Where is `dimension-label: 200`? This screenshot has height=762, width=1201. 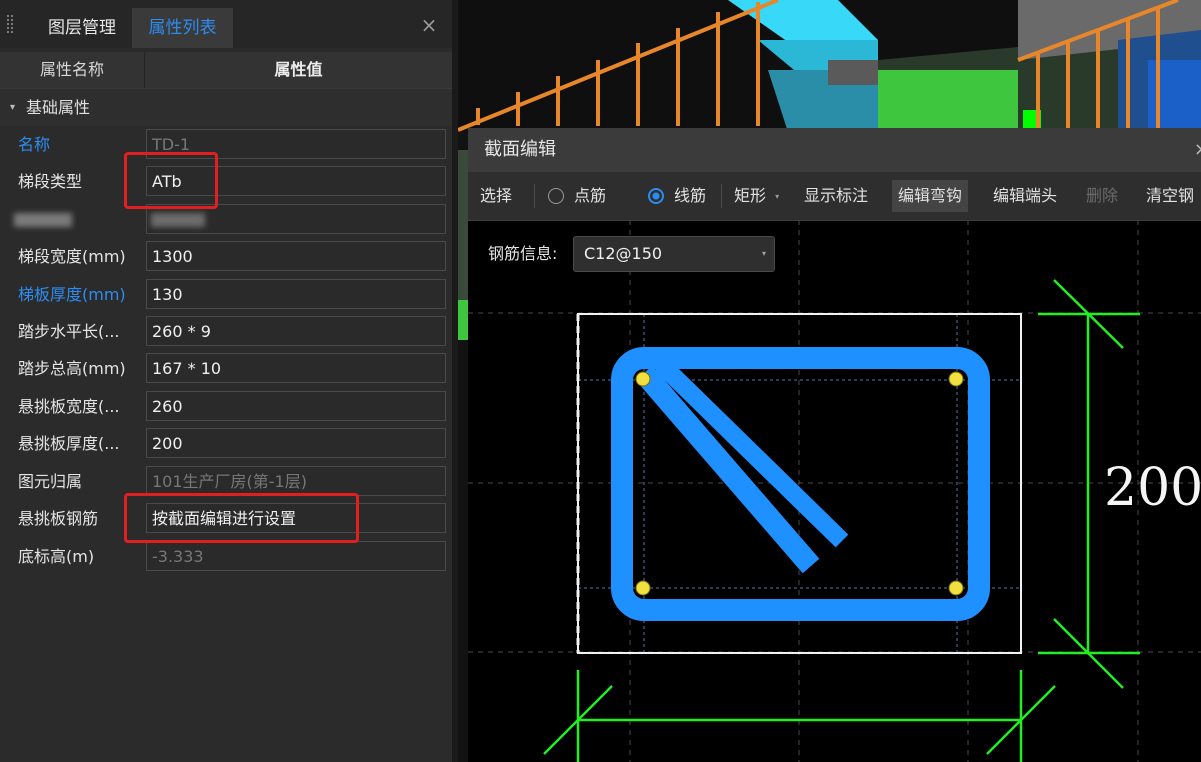
dimension-label: 200 is located at coordinates (1152, 488).